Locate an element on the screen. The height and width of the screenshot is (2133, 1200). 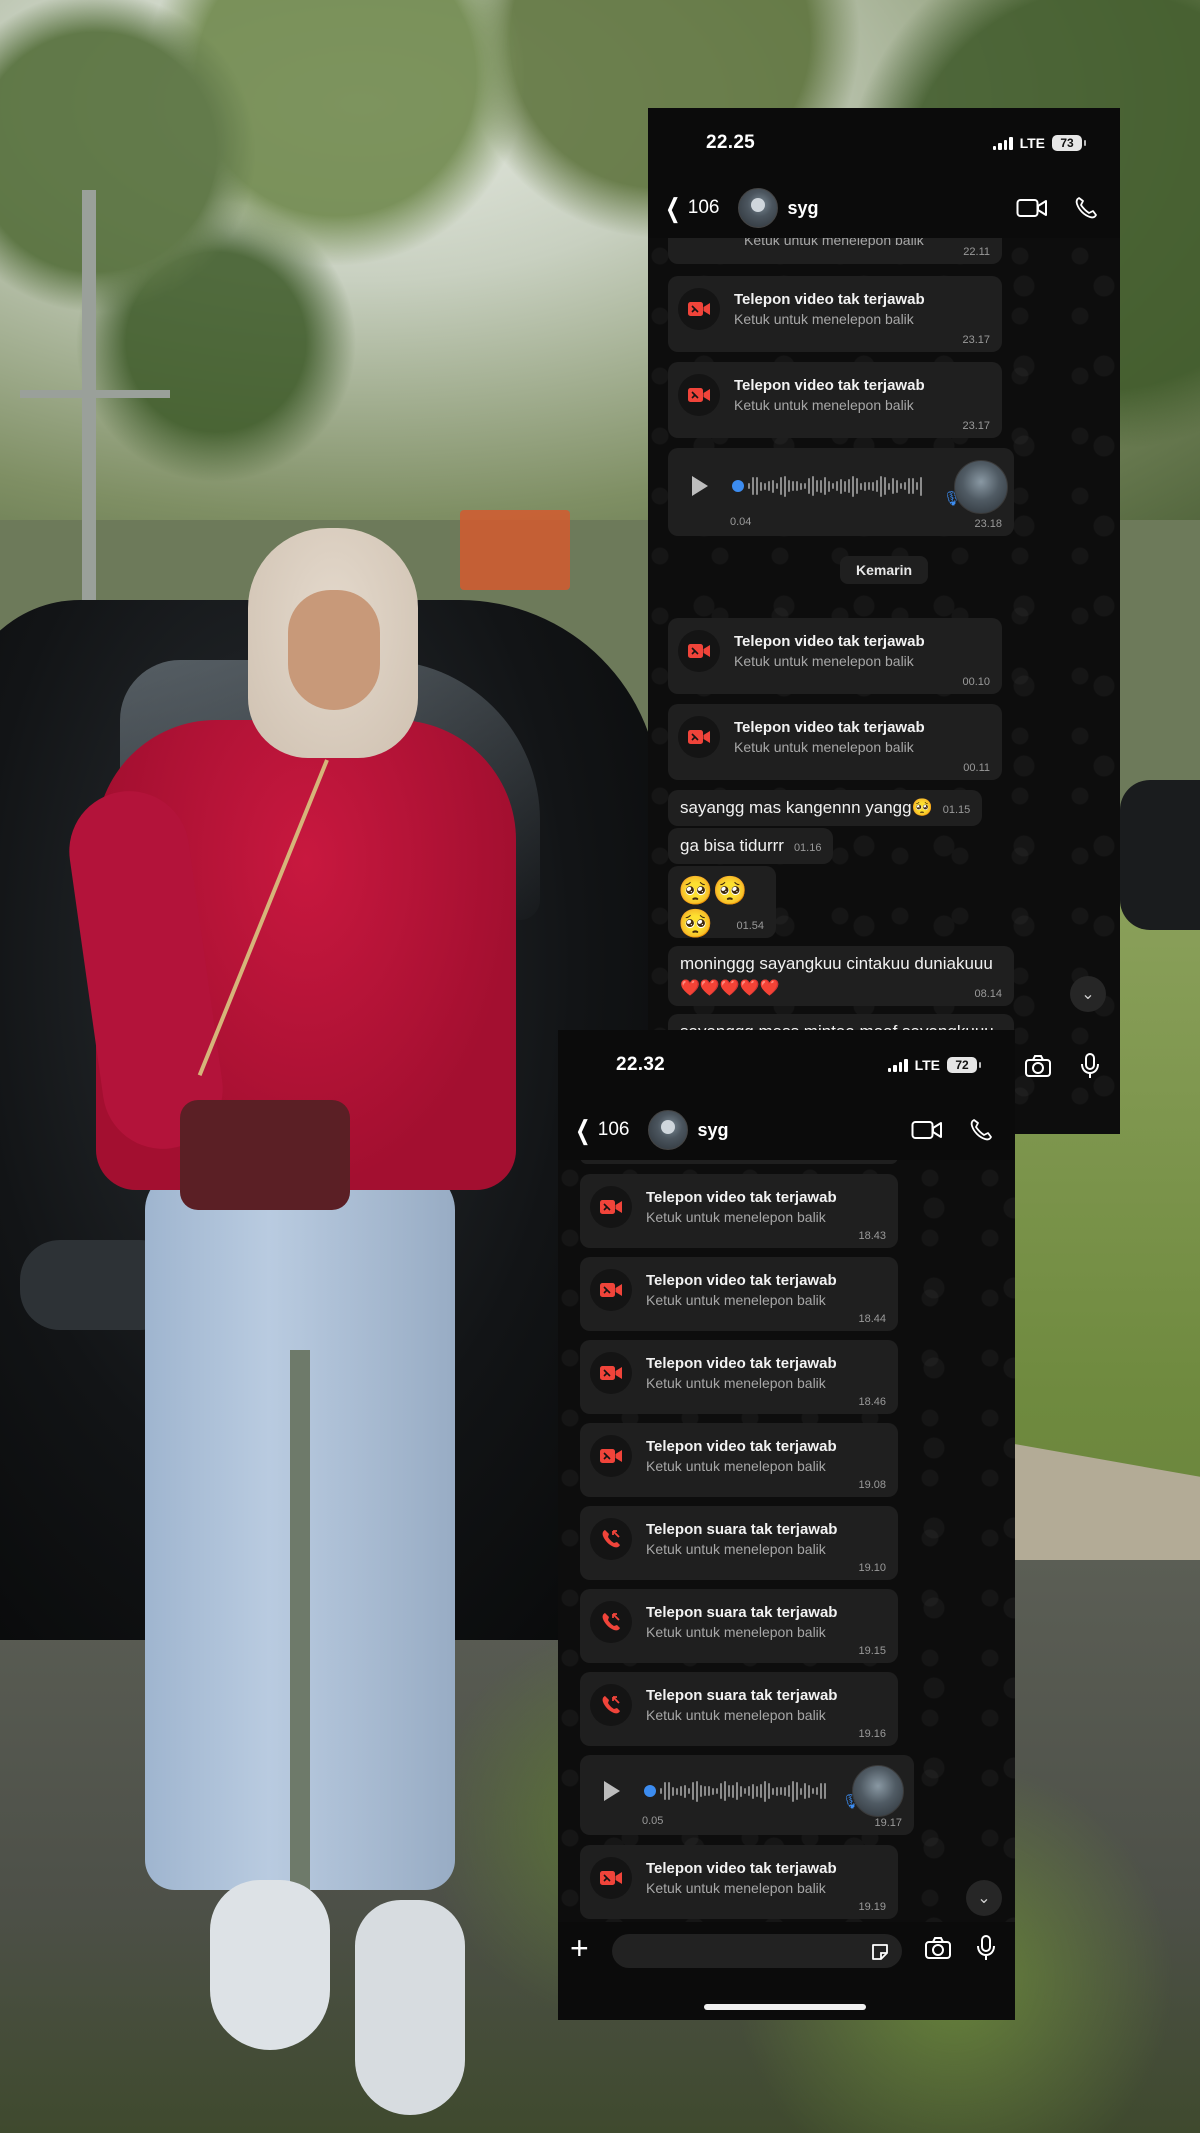
call-message-partial is located at coordinates (739, 1162).